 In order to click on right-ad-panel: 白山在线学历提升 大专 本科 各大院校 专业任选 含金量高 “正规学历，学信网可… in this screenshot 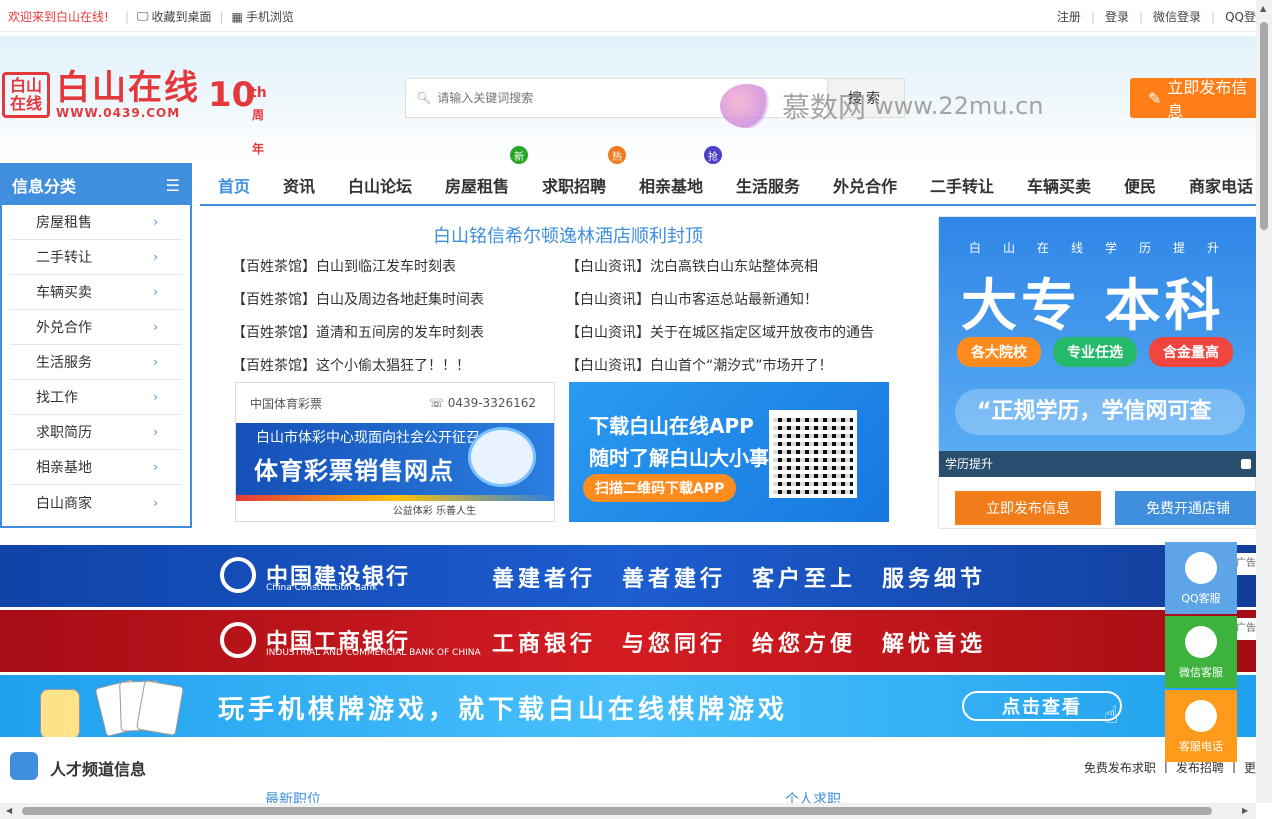, I will do `click(1099, 372)`.